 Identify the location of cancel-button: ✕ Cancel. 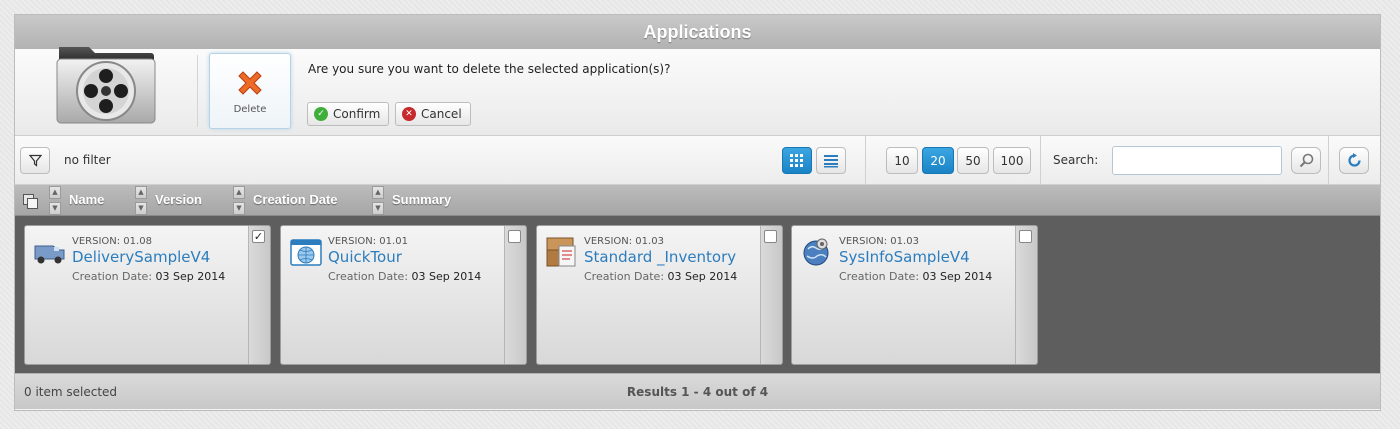
(433, 114).